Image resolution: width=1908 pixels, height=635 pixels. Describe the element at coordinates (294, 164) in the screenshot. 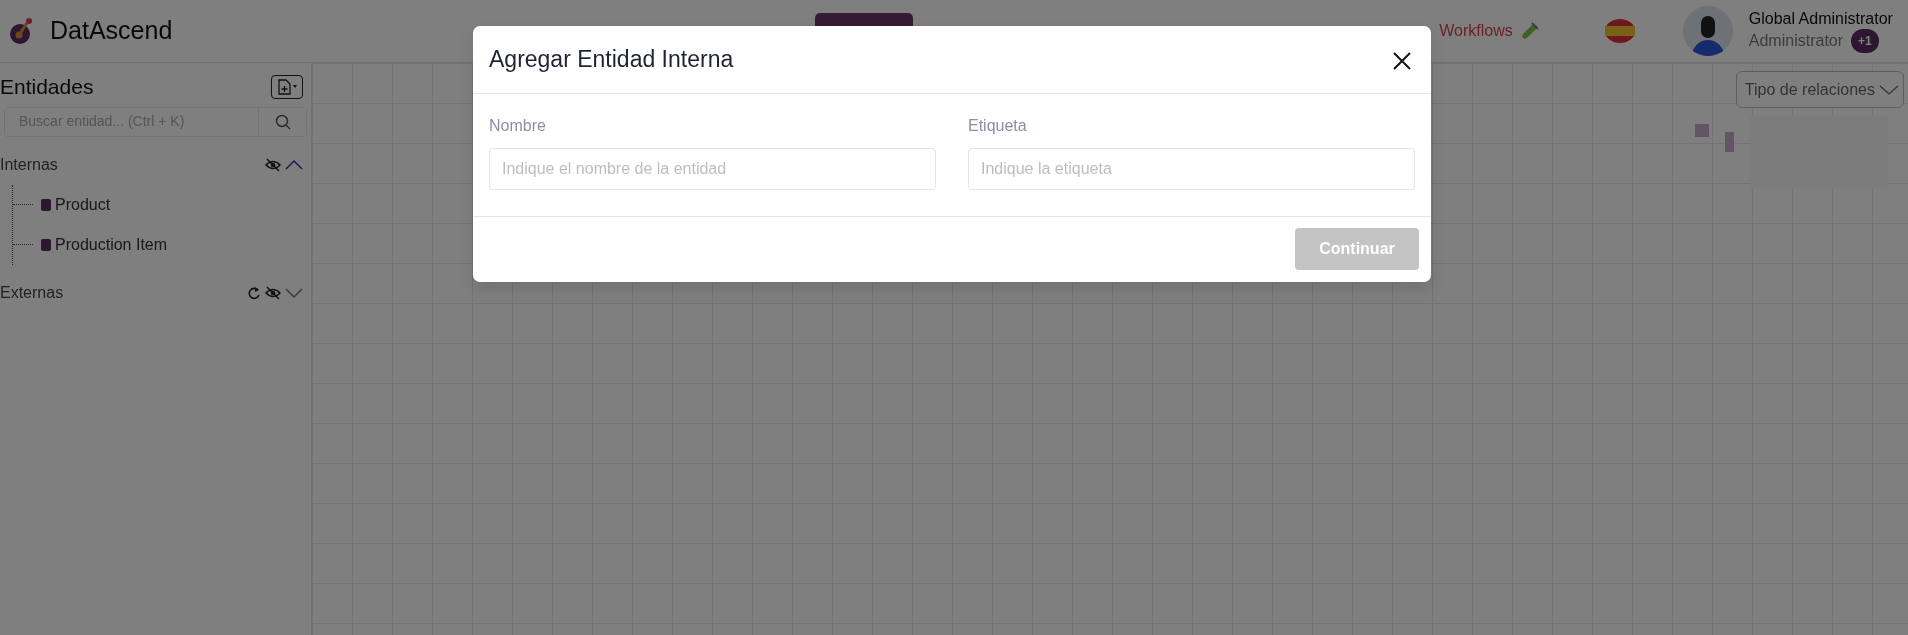

I see `chevron-up-icon` at that location.